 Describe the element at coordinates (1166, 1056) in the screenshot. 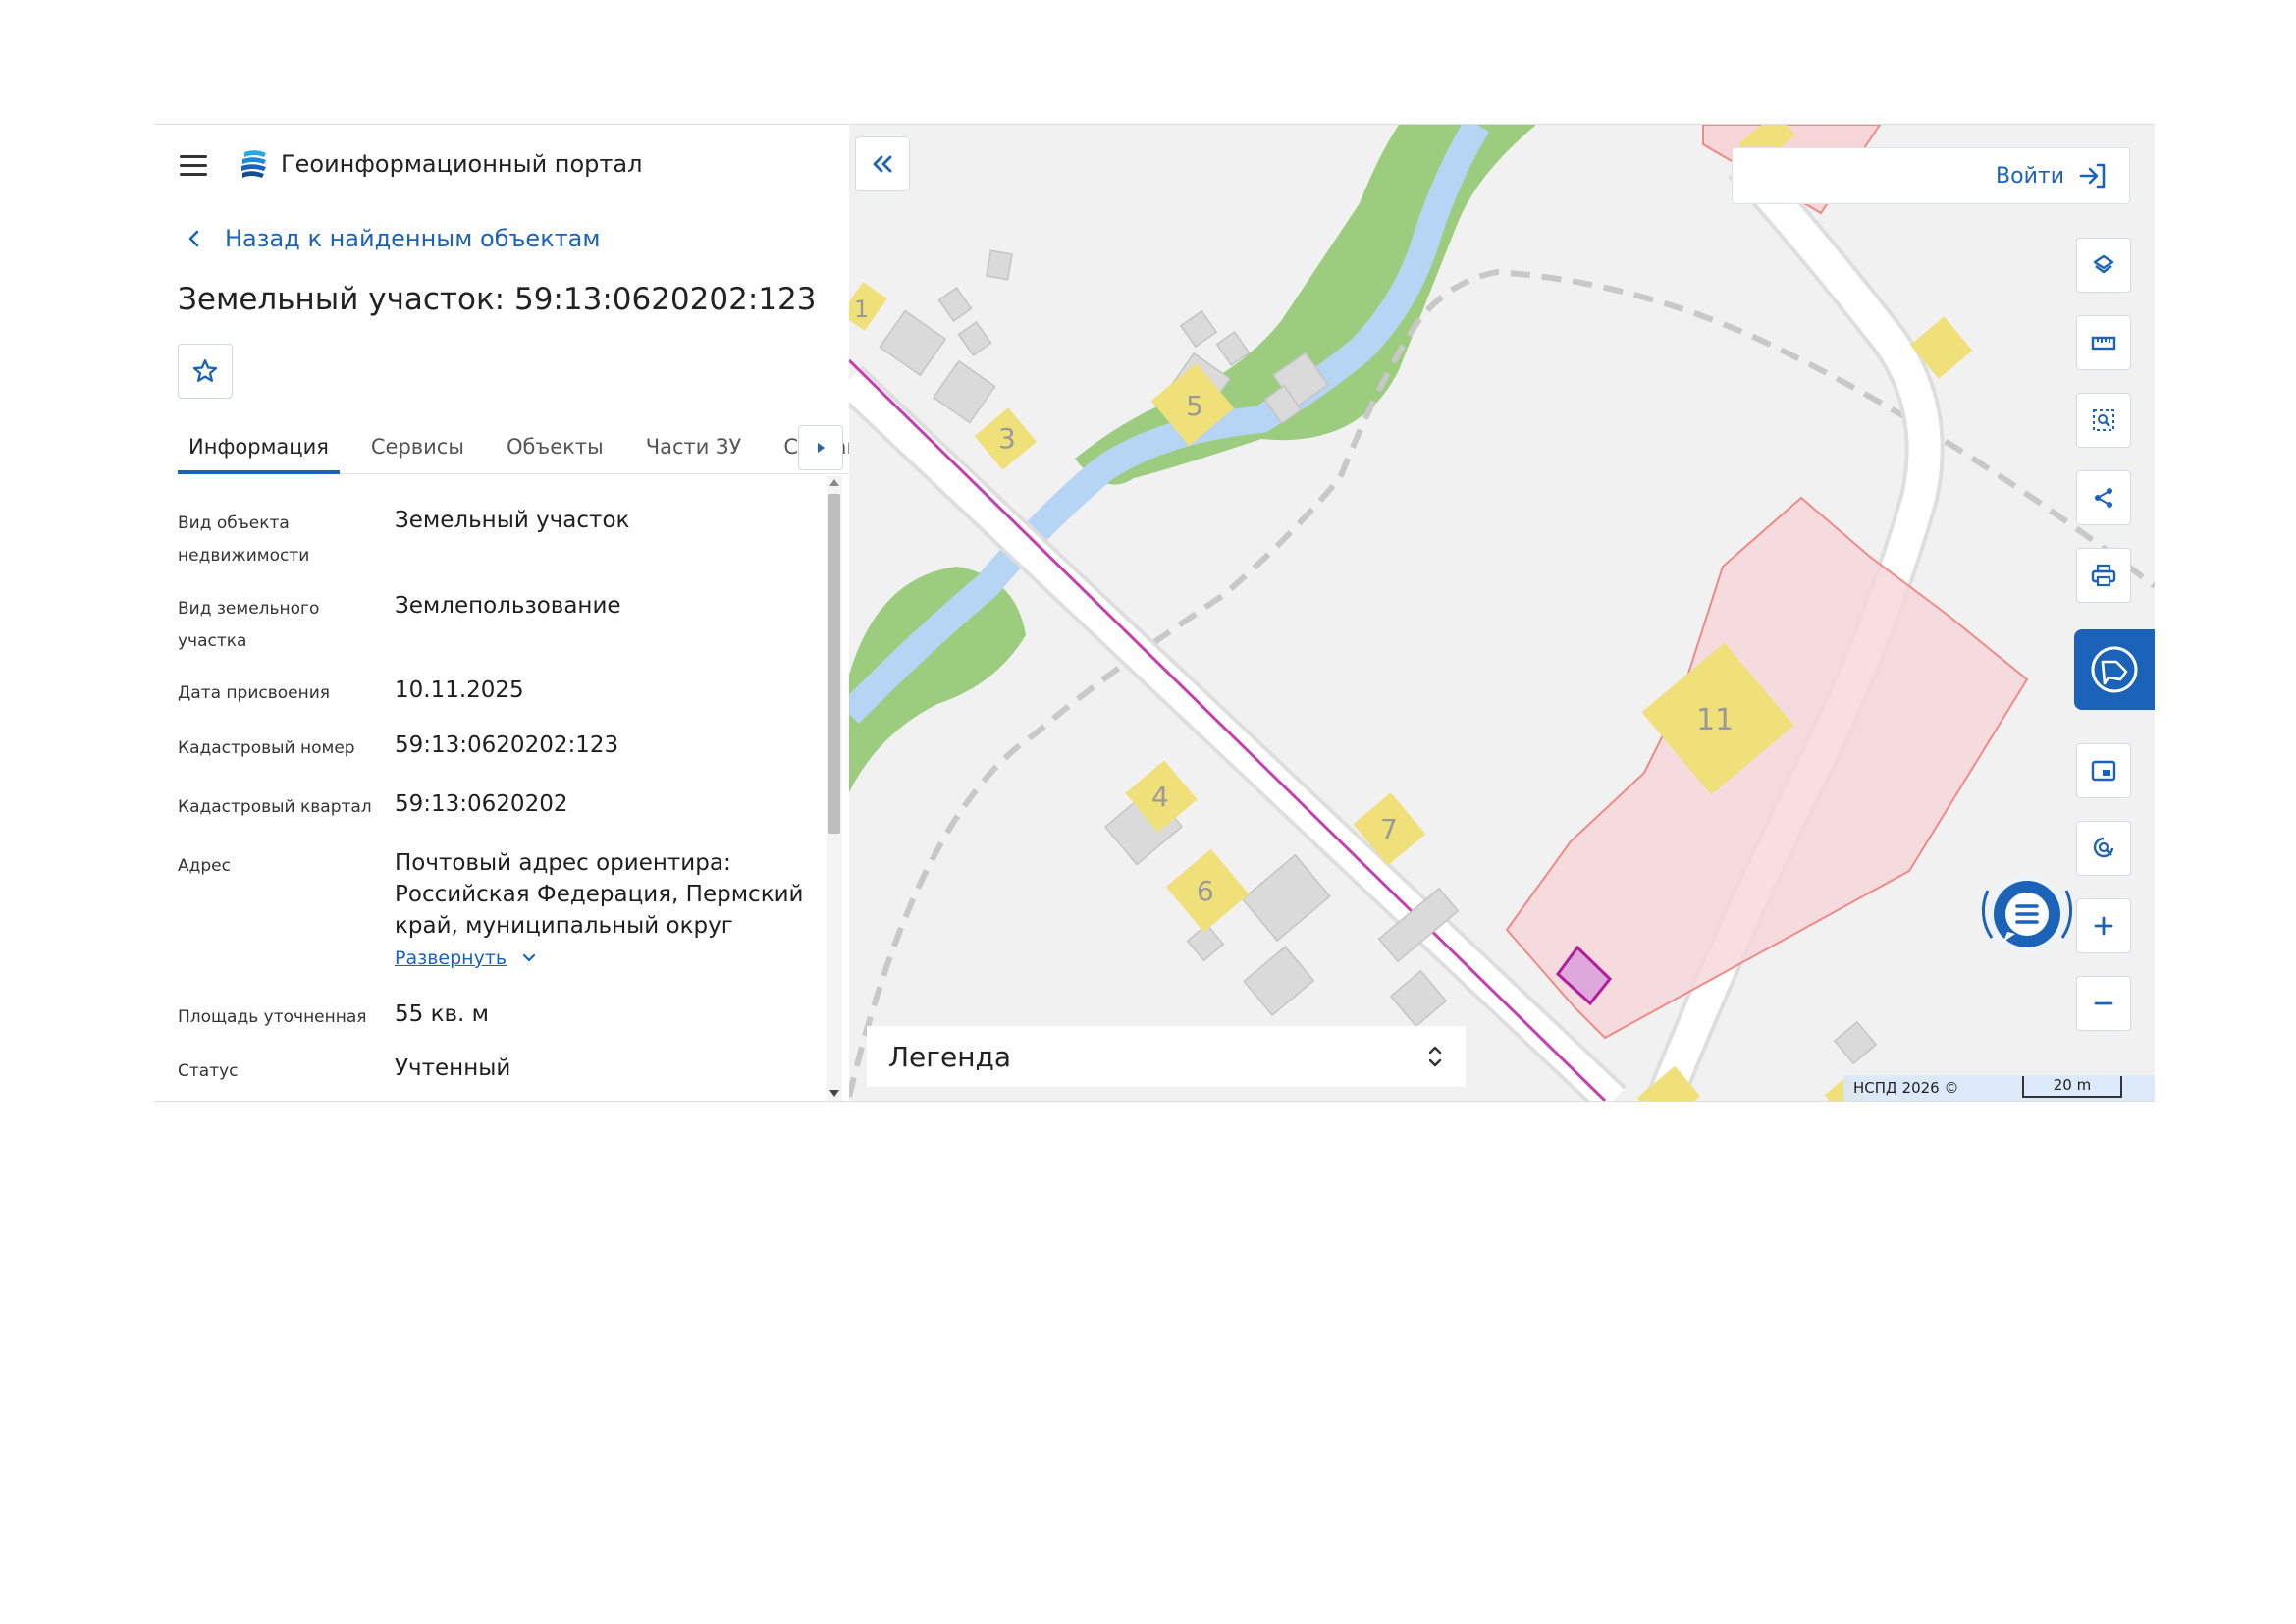

I see `legend-panel: Легенда` at that location.